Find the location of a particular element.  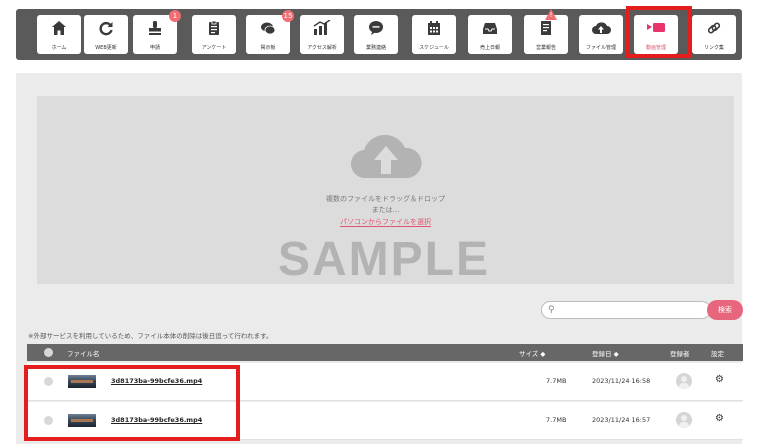

toolbar-file-management-label: ファイル管理 is located at coordinates (600, 48).